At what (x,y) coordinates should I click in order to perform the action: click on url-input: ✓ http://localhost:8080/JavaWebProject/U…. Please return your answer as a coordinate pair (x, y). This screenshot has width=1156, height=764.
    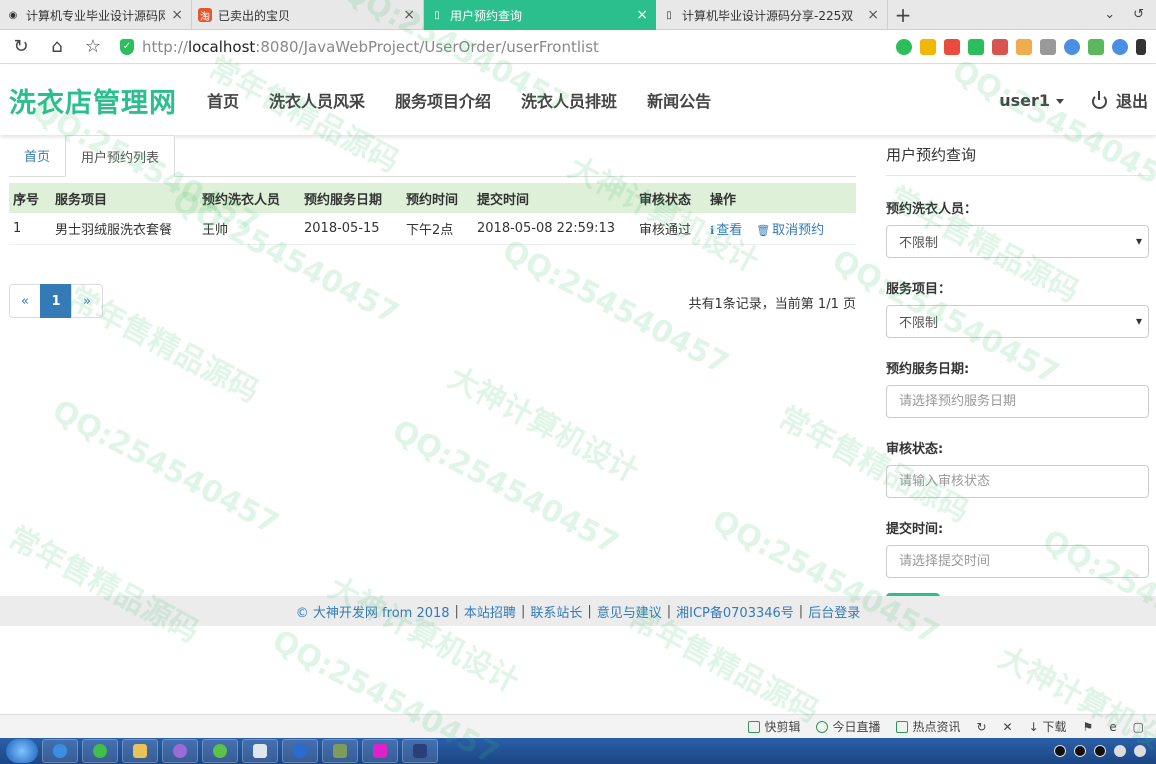
    Looking at the image, I should click on (430, 47).